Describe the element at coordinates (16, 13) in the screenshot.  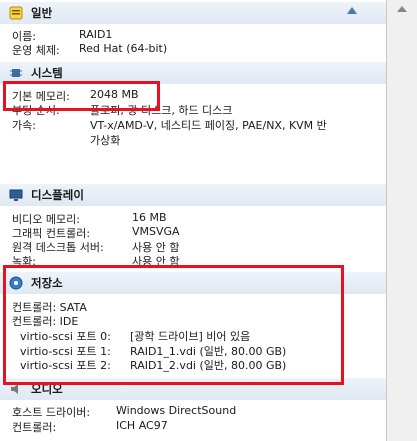
I see `general-icon` at that location.